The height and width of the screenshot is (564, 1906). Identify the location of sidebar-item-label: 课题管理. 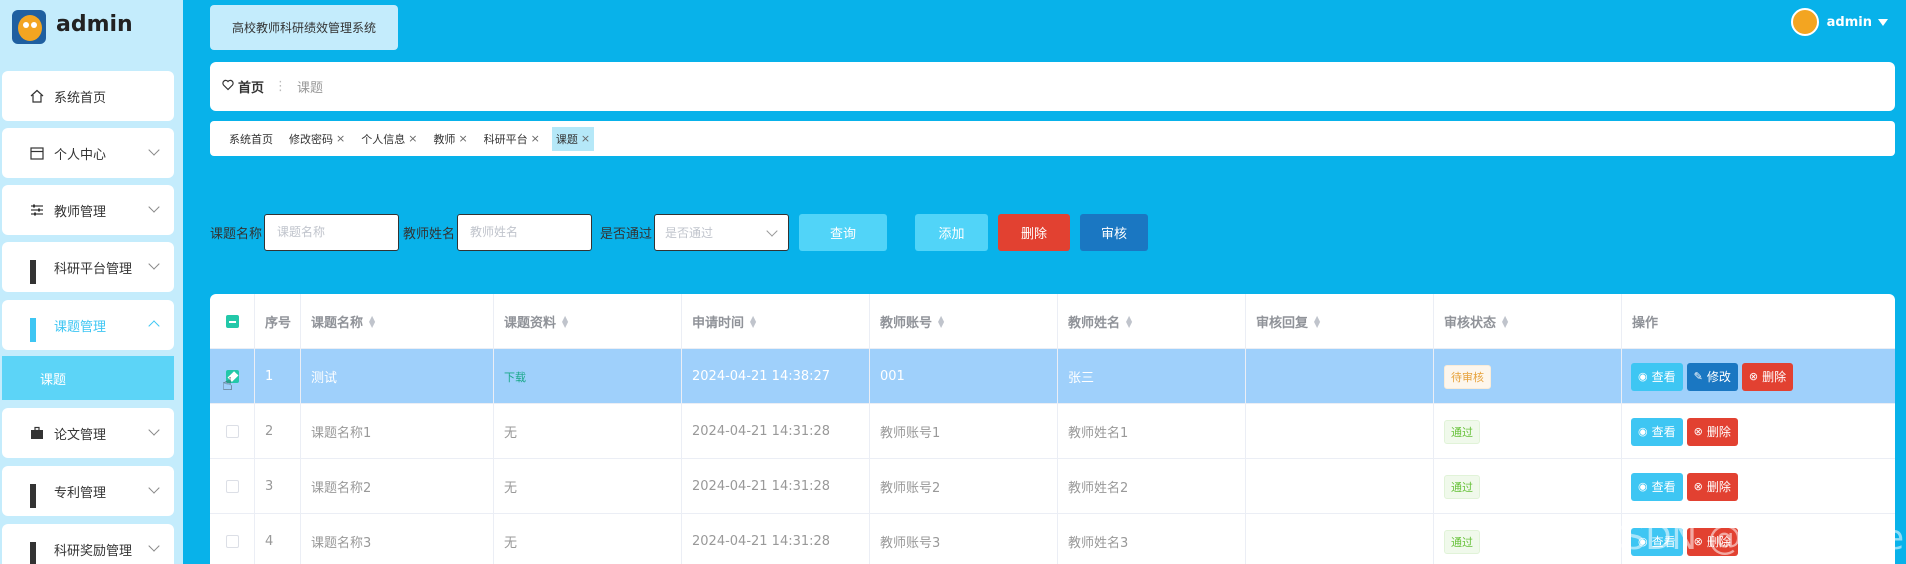
(80, 327).